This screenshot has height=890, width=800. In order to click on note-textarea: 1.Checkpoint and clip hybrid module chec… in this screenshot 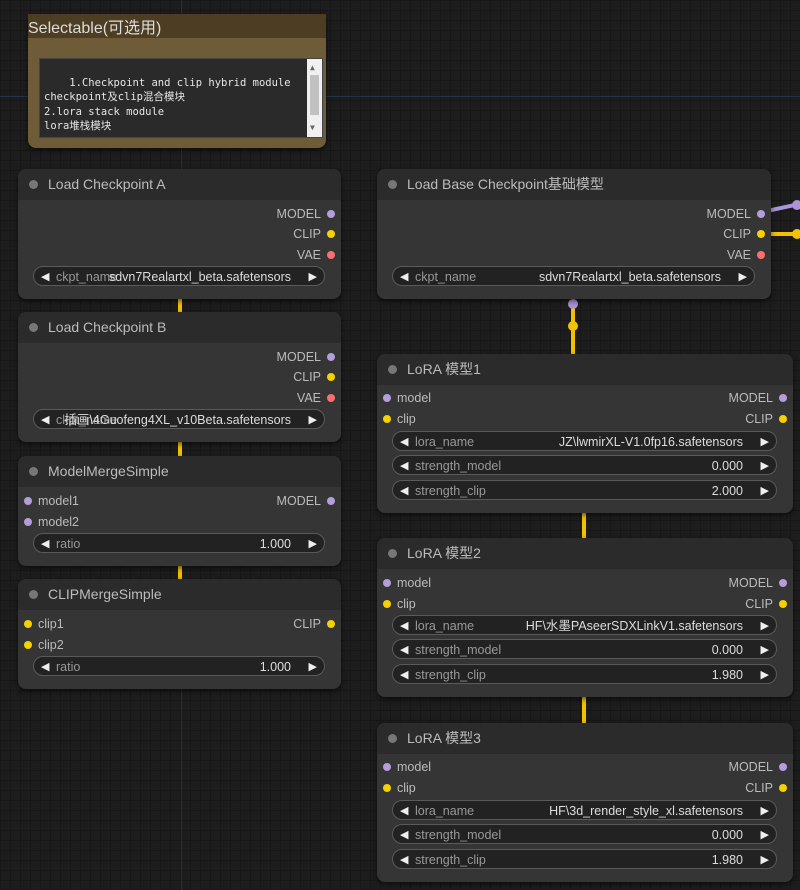, I will do `click(181, 98)`.